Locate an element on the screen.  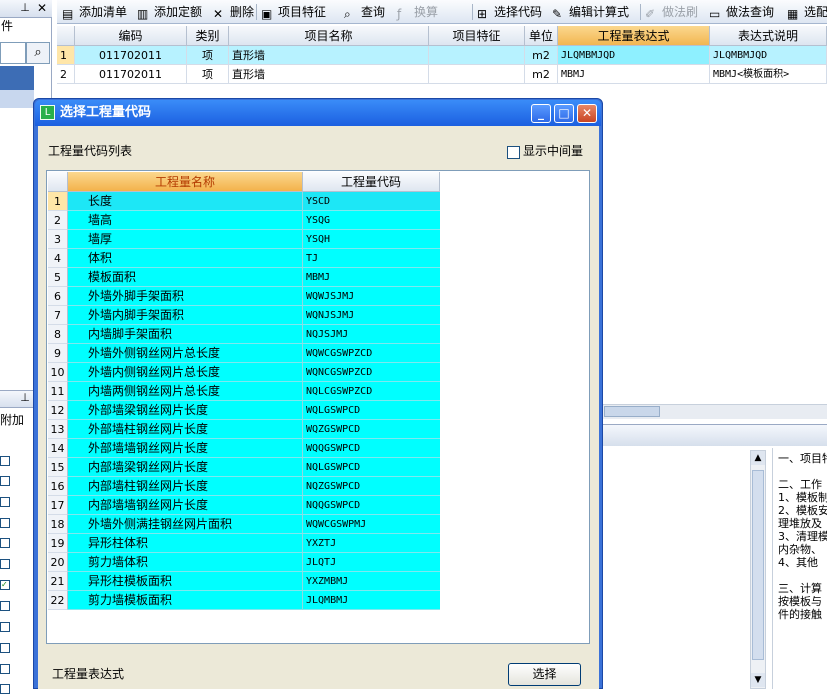
quantity-name-cell: 外部墙柱钢丝网片长度 is located at coordinates (185, 429).